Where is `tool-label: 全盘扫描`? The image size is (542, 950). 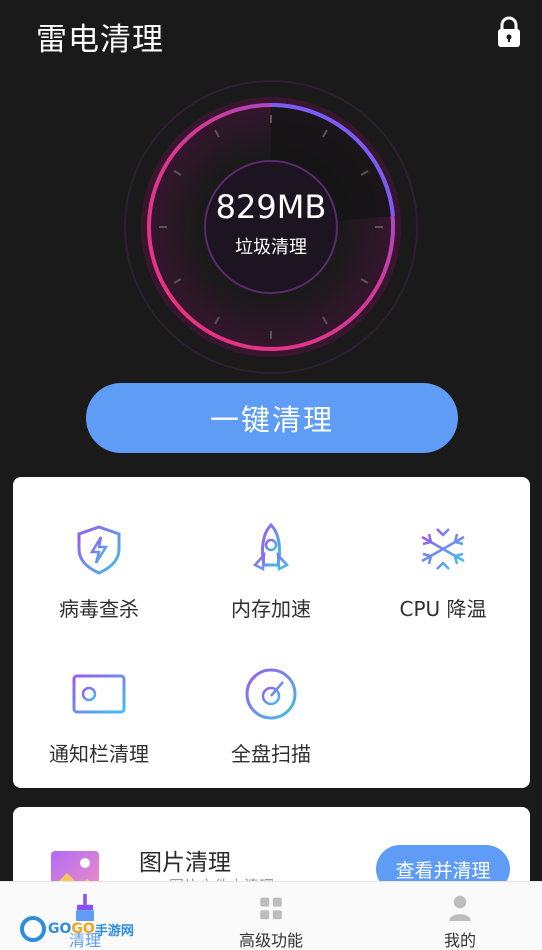
tool-label: 全盘扫描 is located at coordinates (271, 754).